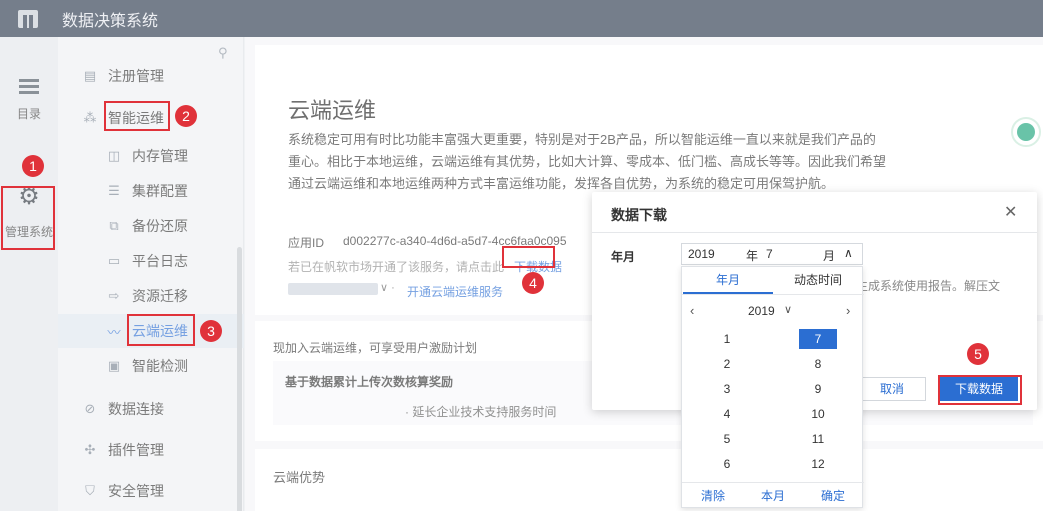  Describe the element at coordinates (623, 257) in the screenshot. I see `year-month-label: 年月` at that location.